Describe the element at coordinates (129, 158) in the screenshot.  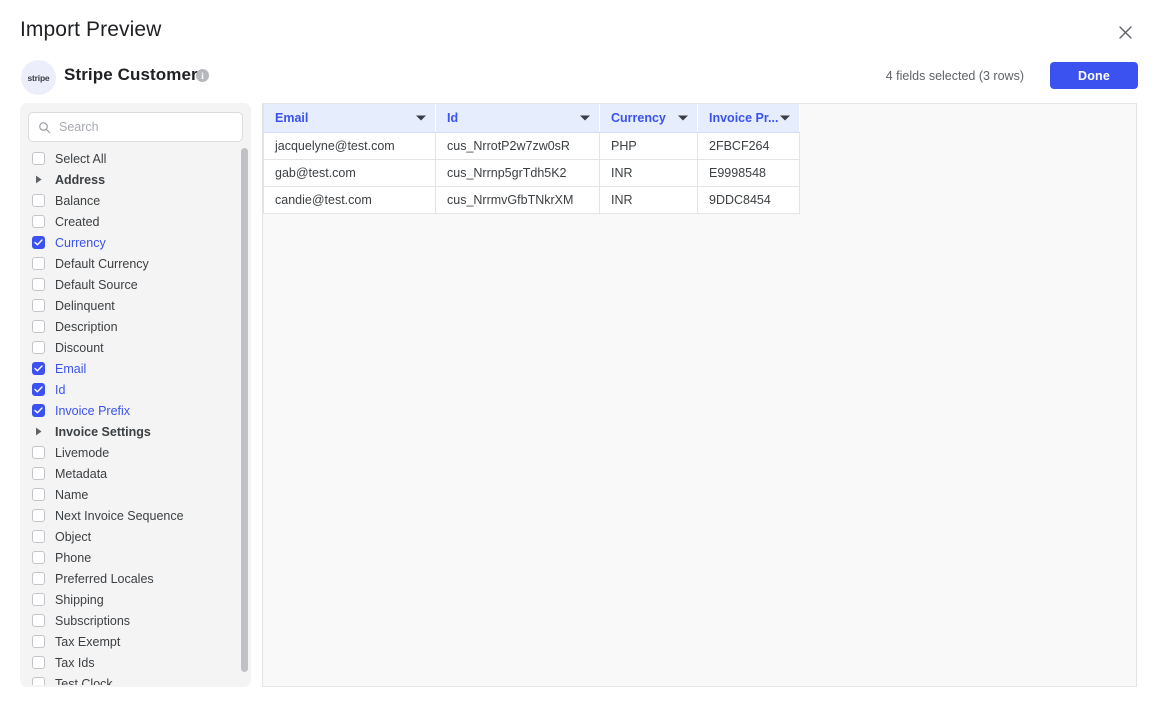
I see `field-row: Select All` at that location.